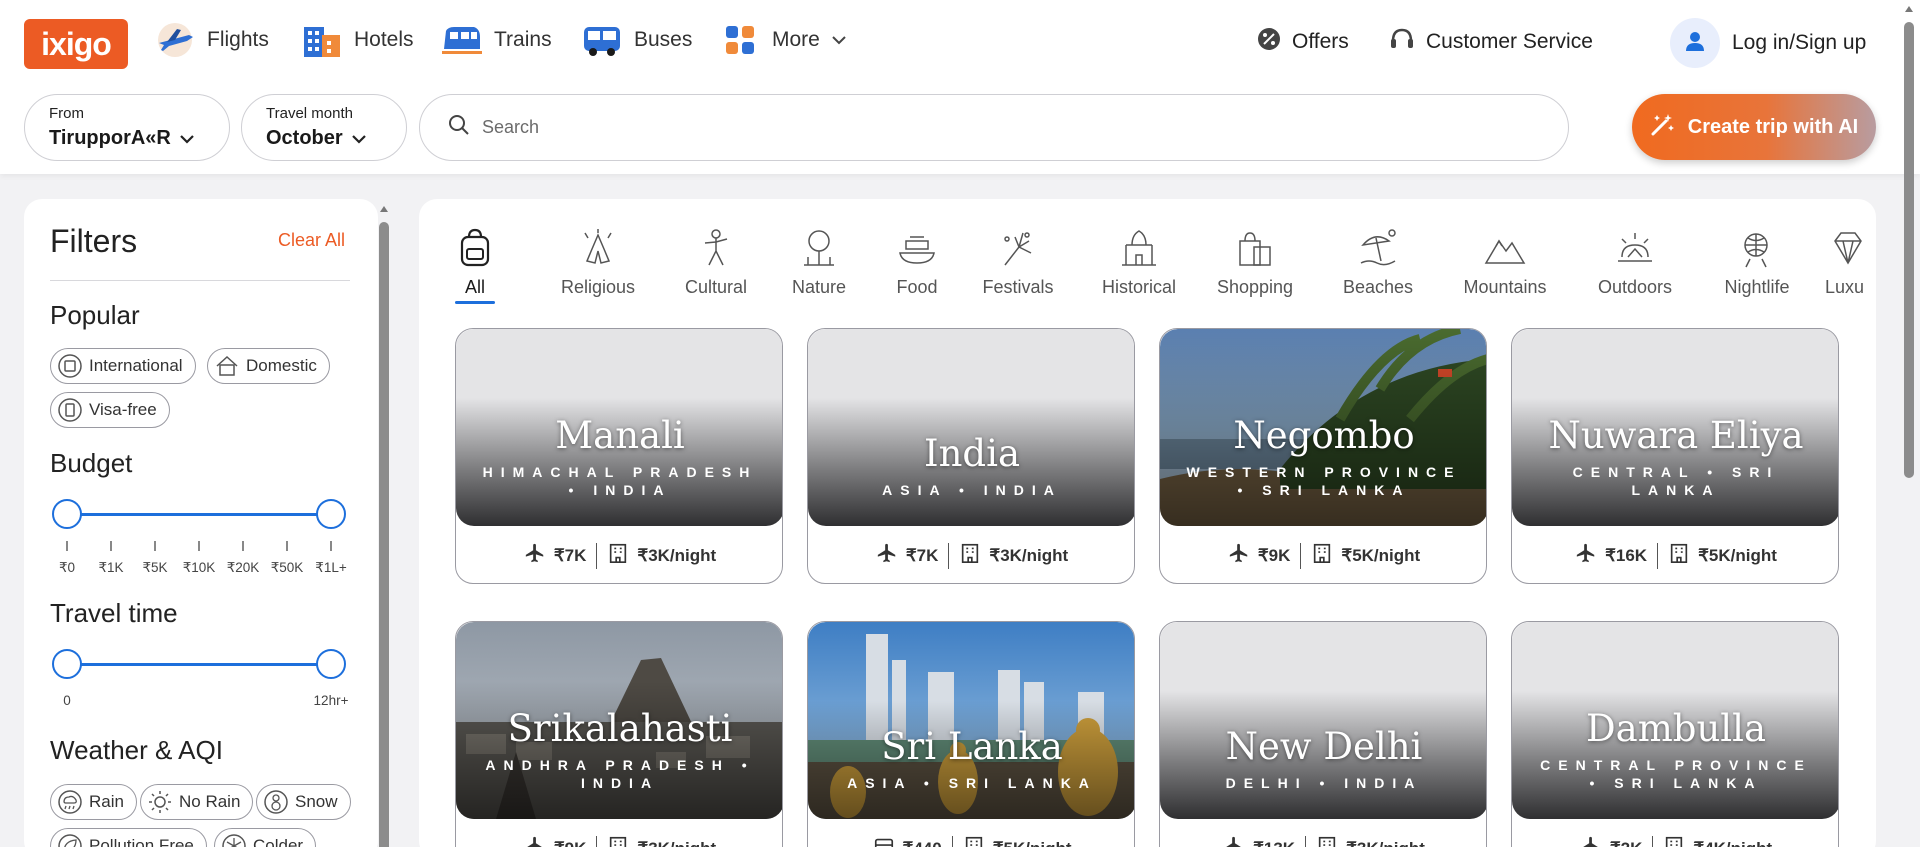 The width and height of the screenshot is (1920, 847). What do you see at coordinates (110, 138) in the screenshot?
I see `from-value: TirupporA«R` at bounding box center [110, 138].